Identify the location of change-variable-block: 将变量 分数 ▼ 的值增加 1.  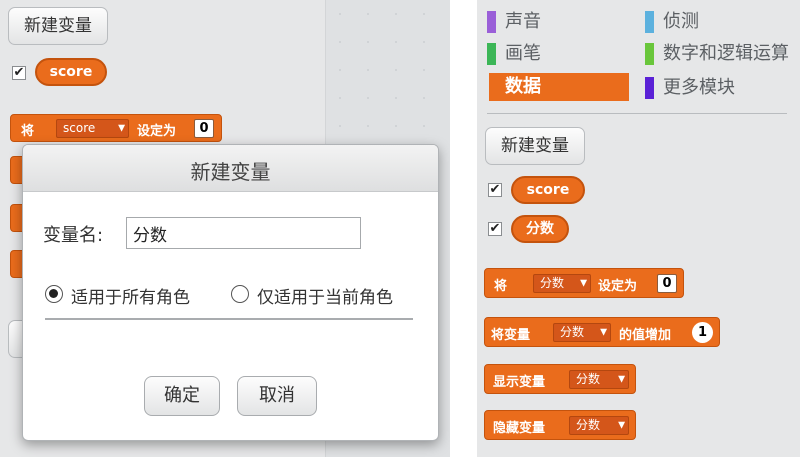
(602, 332).